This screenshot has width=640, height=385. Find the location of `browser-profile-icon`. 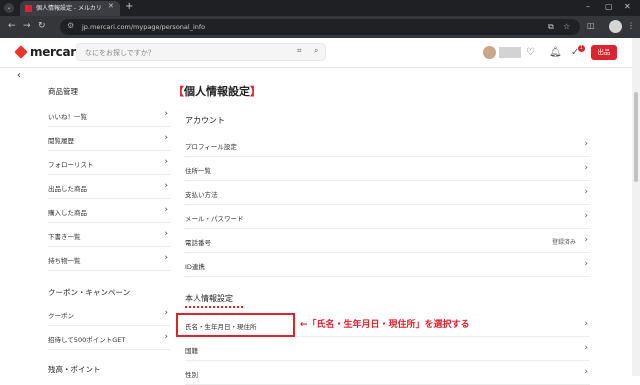

browser-profile-icon is located at coordinates (615, 26).